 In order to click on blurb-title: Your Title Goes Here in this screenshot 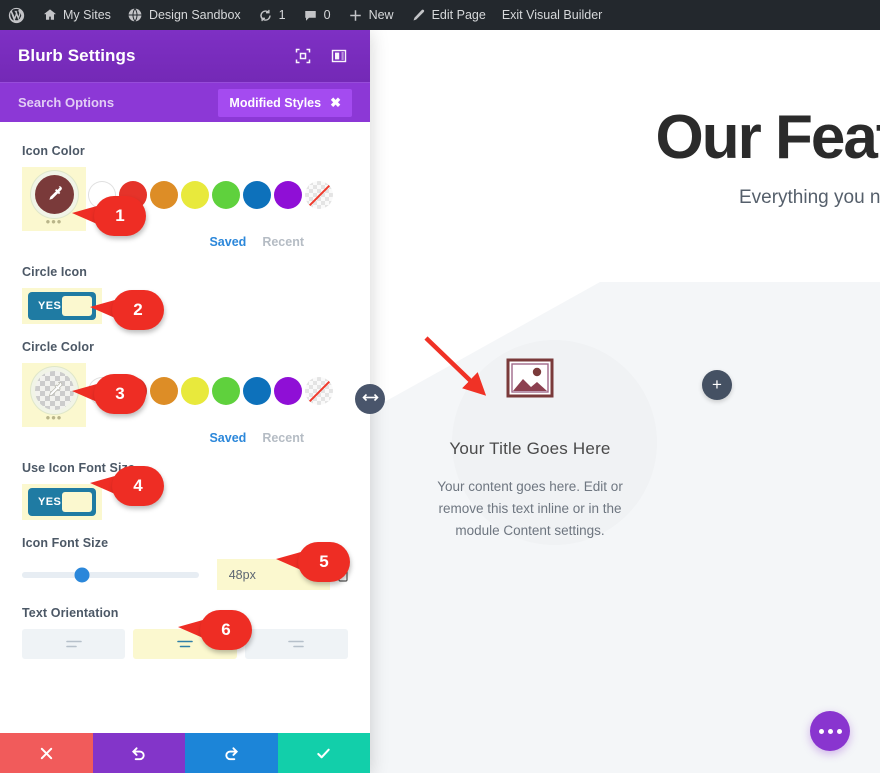, I will do `click(530, 448)`.